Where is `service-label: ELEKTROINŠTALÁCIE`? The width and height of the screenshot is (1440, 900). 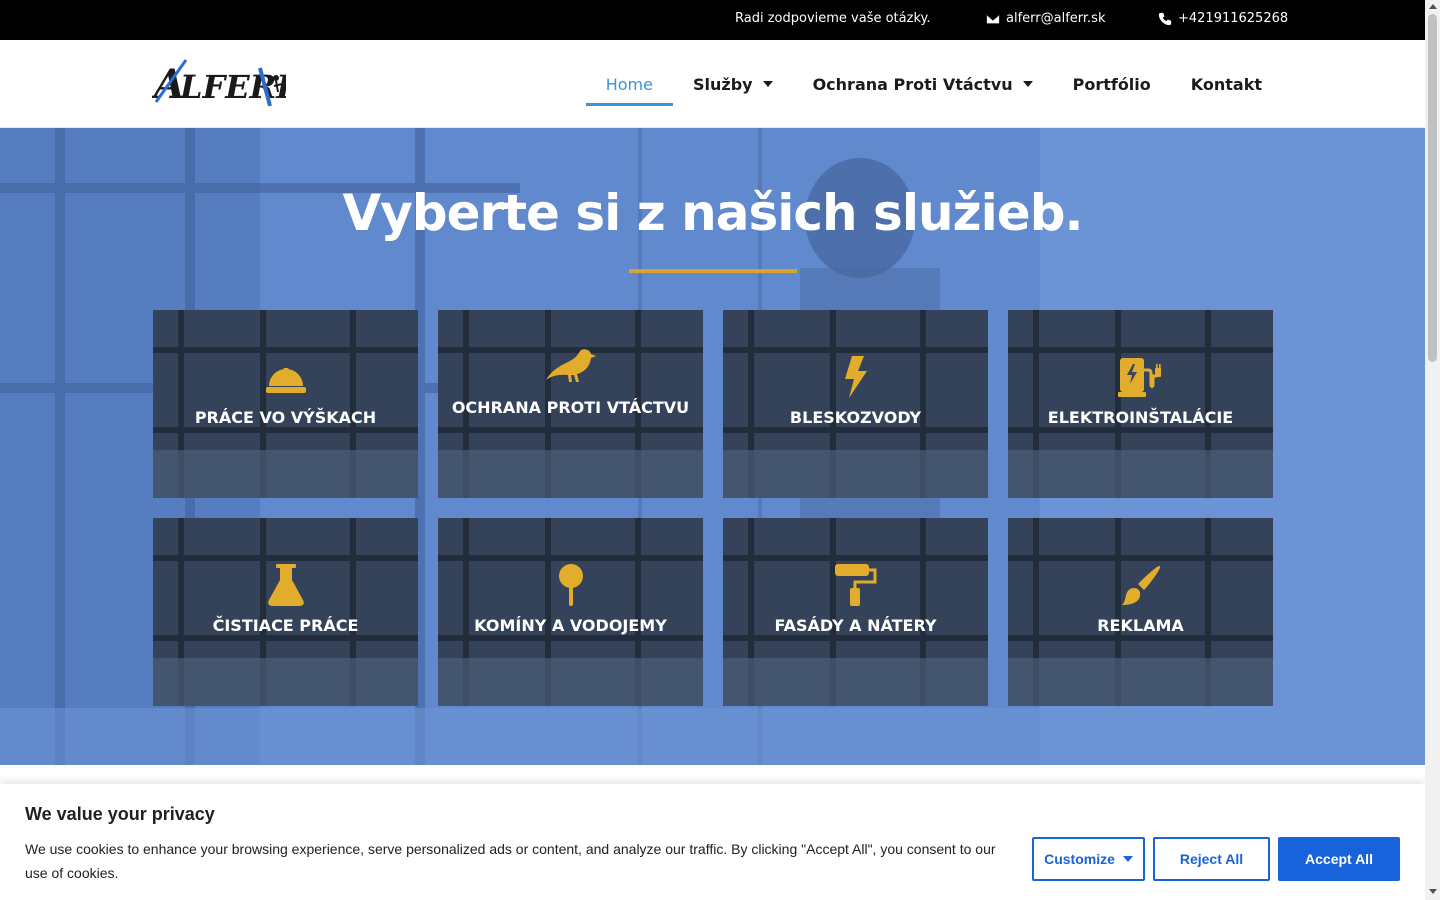 service-label: ELEKTROINŠTALÁCIE is located at coordinates (1140, 417).